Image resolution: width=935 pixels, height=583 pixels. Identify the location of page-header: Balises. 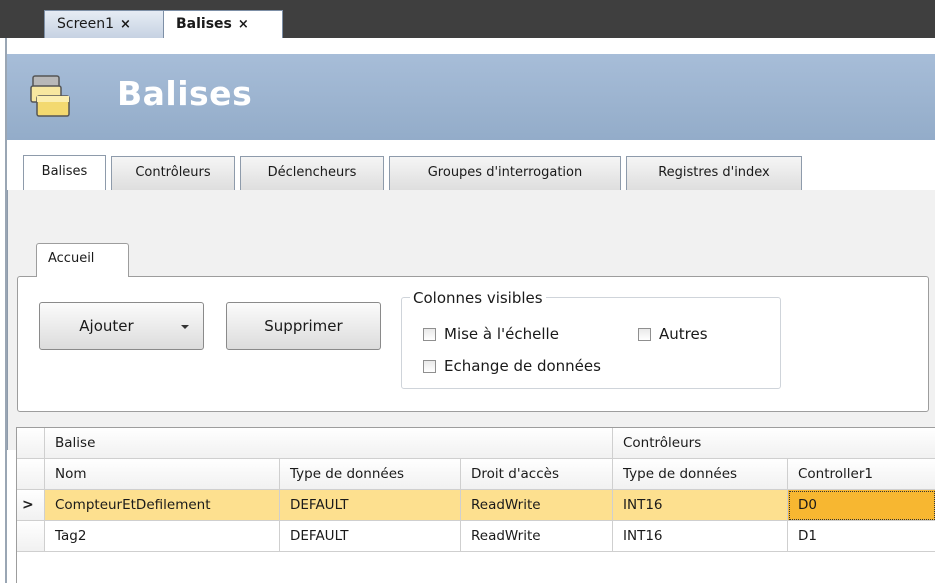
(471, 97).